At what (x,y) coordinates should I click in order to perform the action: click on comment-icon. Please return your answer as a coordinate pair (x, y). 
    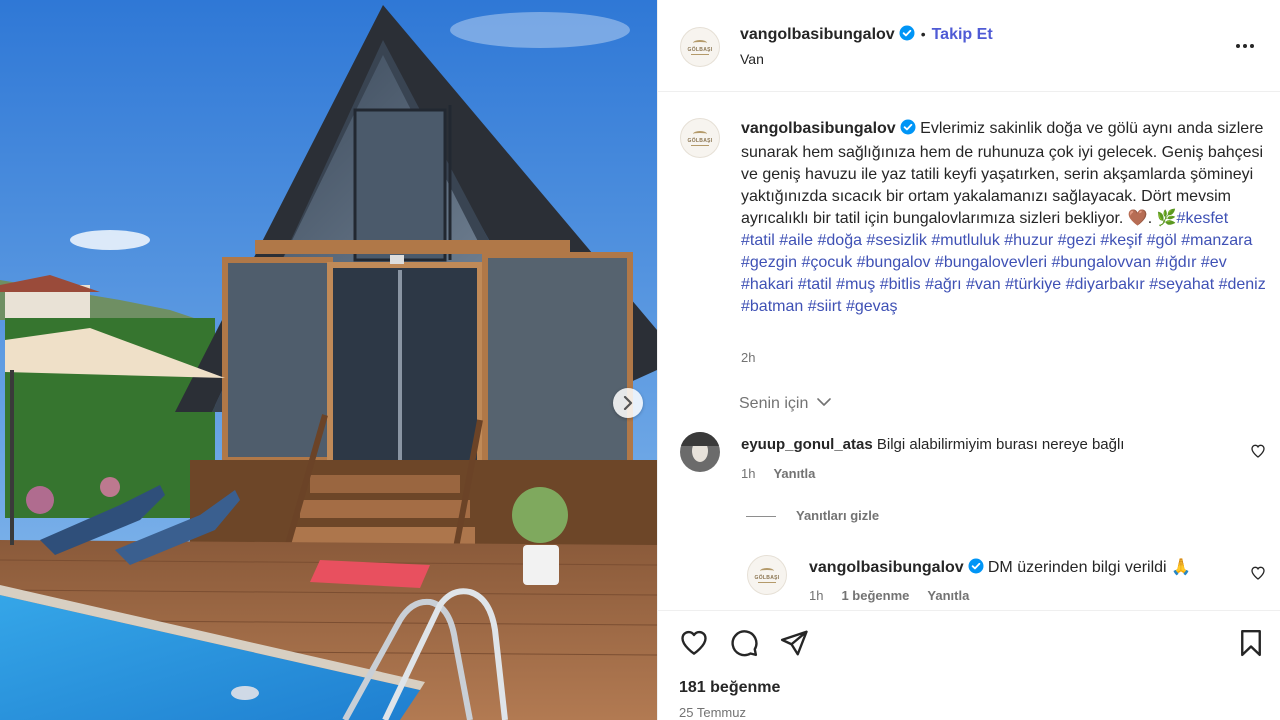
    Looking at the image, I should click on (744, 643).